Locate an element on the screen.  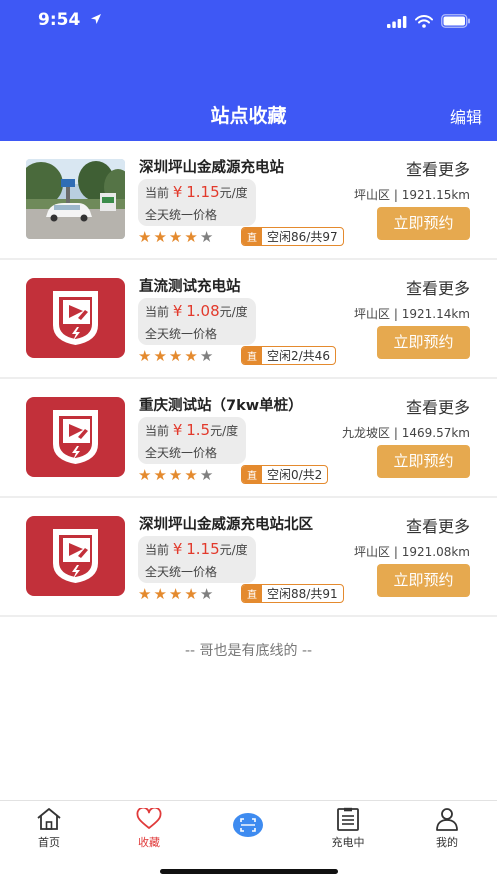
station-name: 直流测试充电站 is located at coordinates (190, 287).